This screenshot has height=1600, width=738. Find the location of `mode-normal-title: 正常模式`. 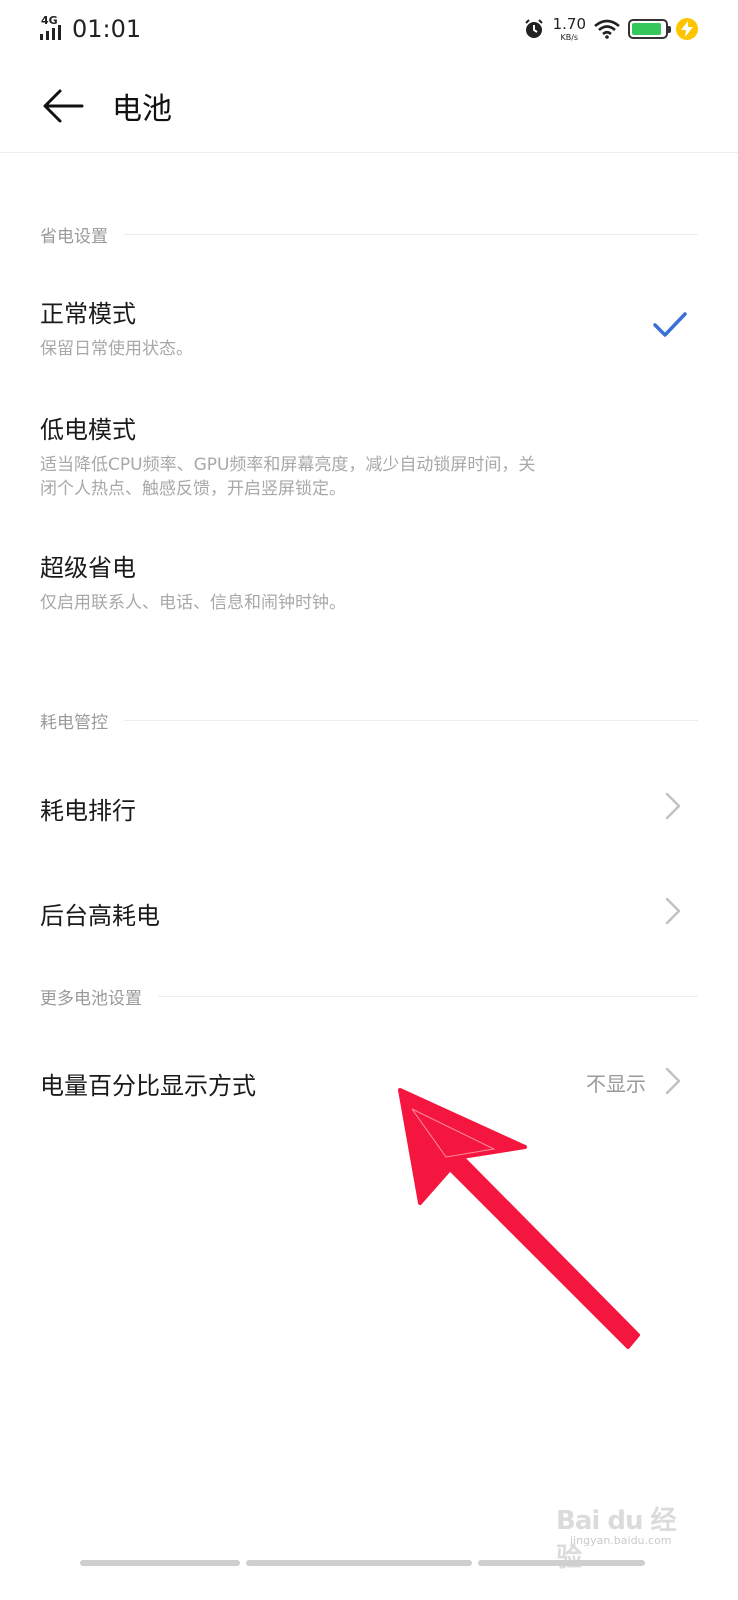

mode-normal-title: 正常模式 is located at coordinates (88, 314).